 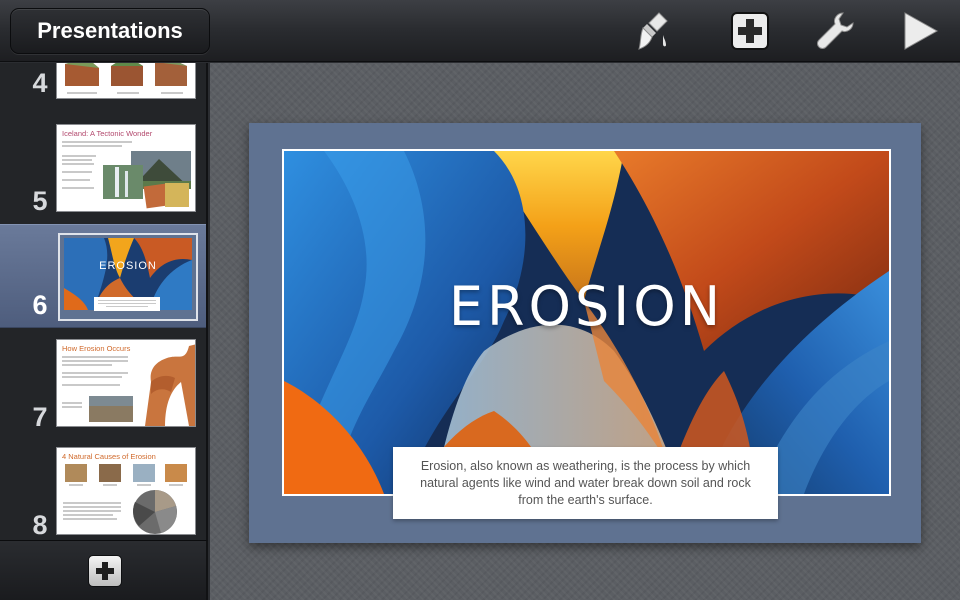 I want to click on slide-thumbnail-row: 4, so click(x=103, y=84).